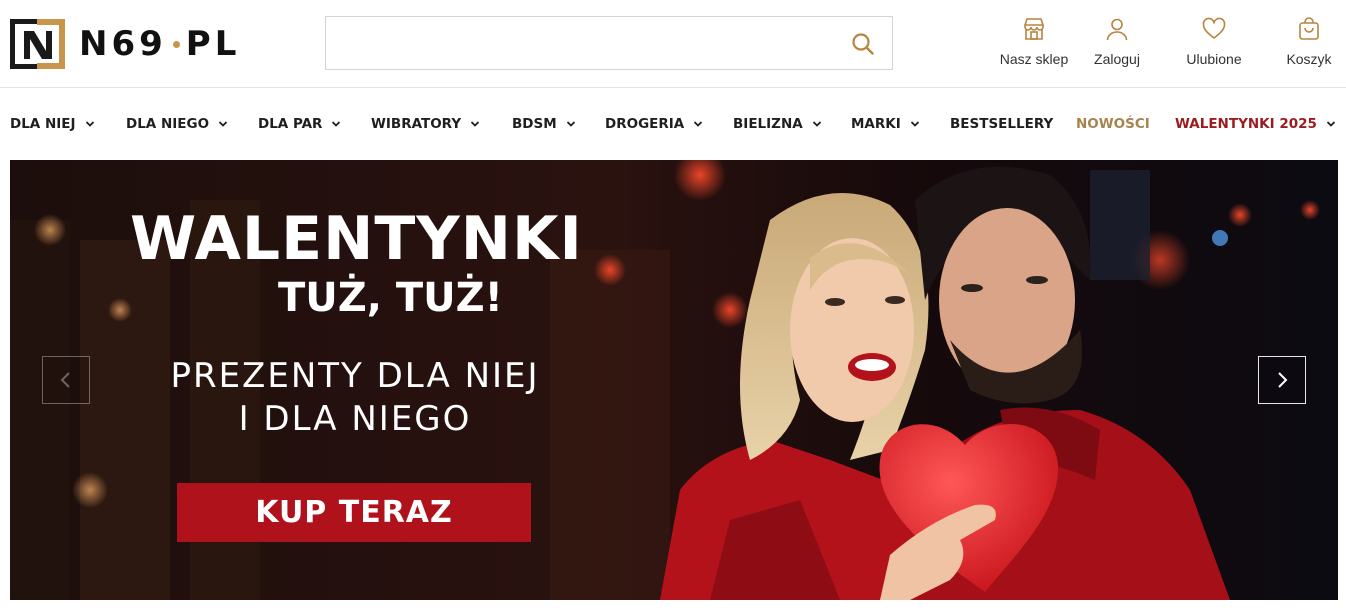 The height and width of the screenshot is (608, 1346). What do you see at coordinates (43, 124) in the screenshot?
I see `nav-item-label: DLA NIEJ` at bounding box center [43, 124].